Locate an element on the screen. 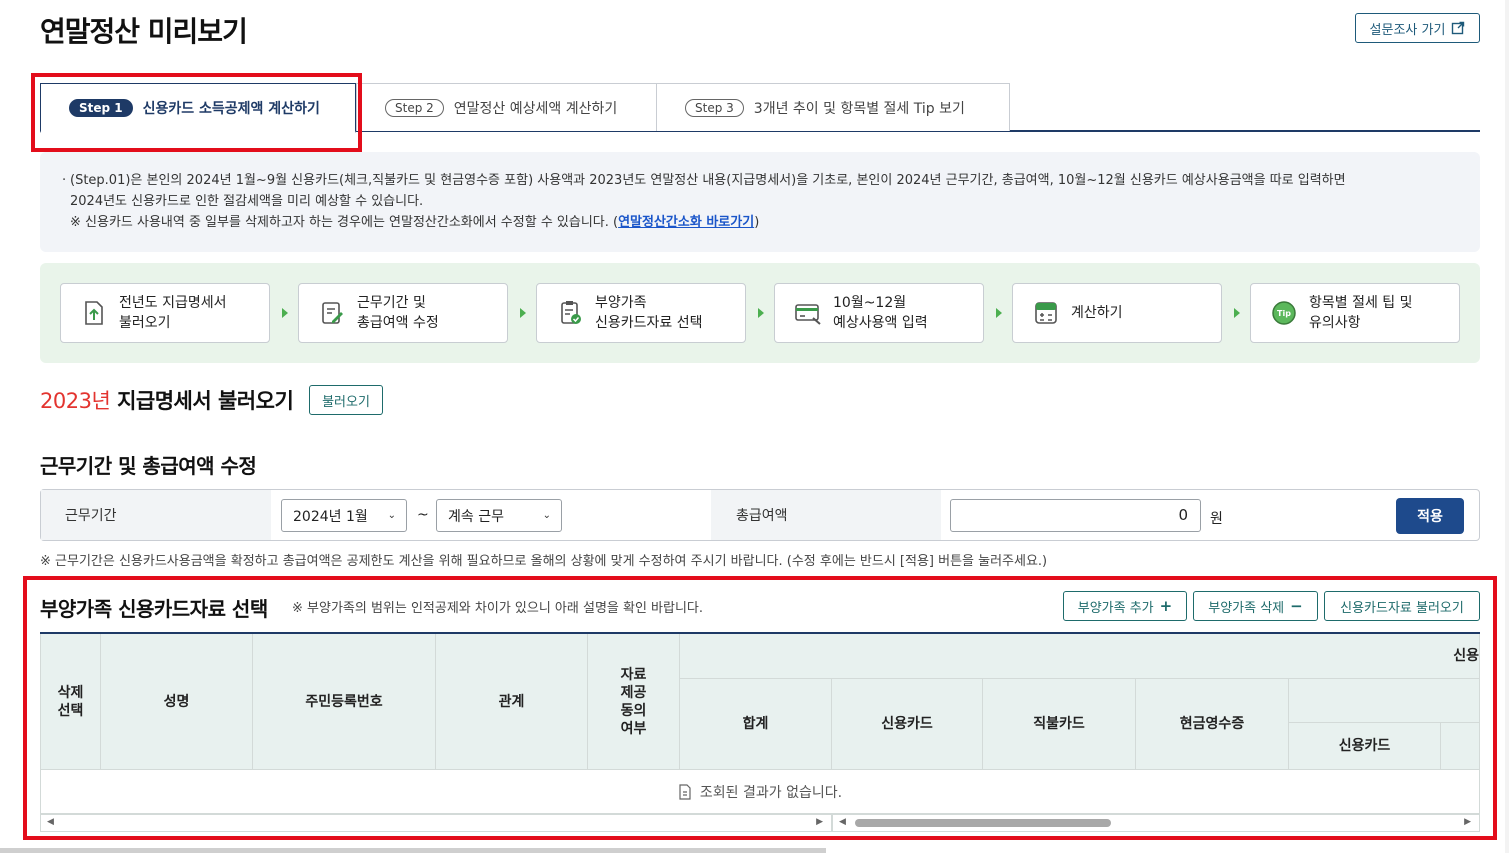 The image size is (1509, 853). svg-text: Tip is located at coordinates (1284, 313).